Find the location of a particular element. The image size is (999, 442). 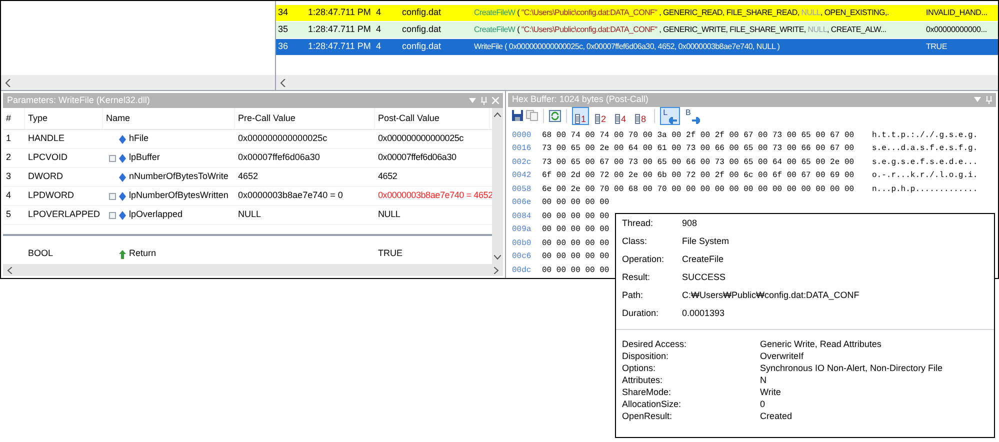

field-label: OpenResult: is located at coordinates (648, 416).